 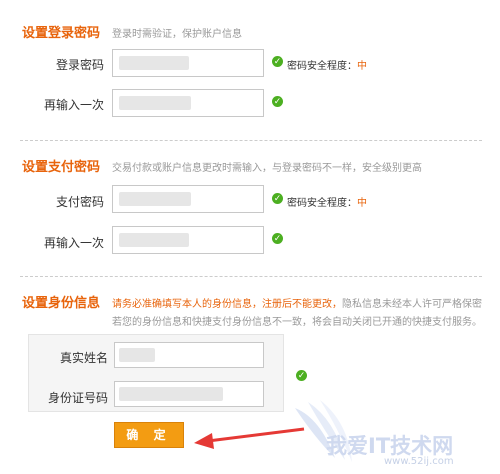 I want to click on pay-password-field, so click(x=188, y=199).